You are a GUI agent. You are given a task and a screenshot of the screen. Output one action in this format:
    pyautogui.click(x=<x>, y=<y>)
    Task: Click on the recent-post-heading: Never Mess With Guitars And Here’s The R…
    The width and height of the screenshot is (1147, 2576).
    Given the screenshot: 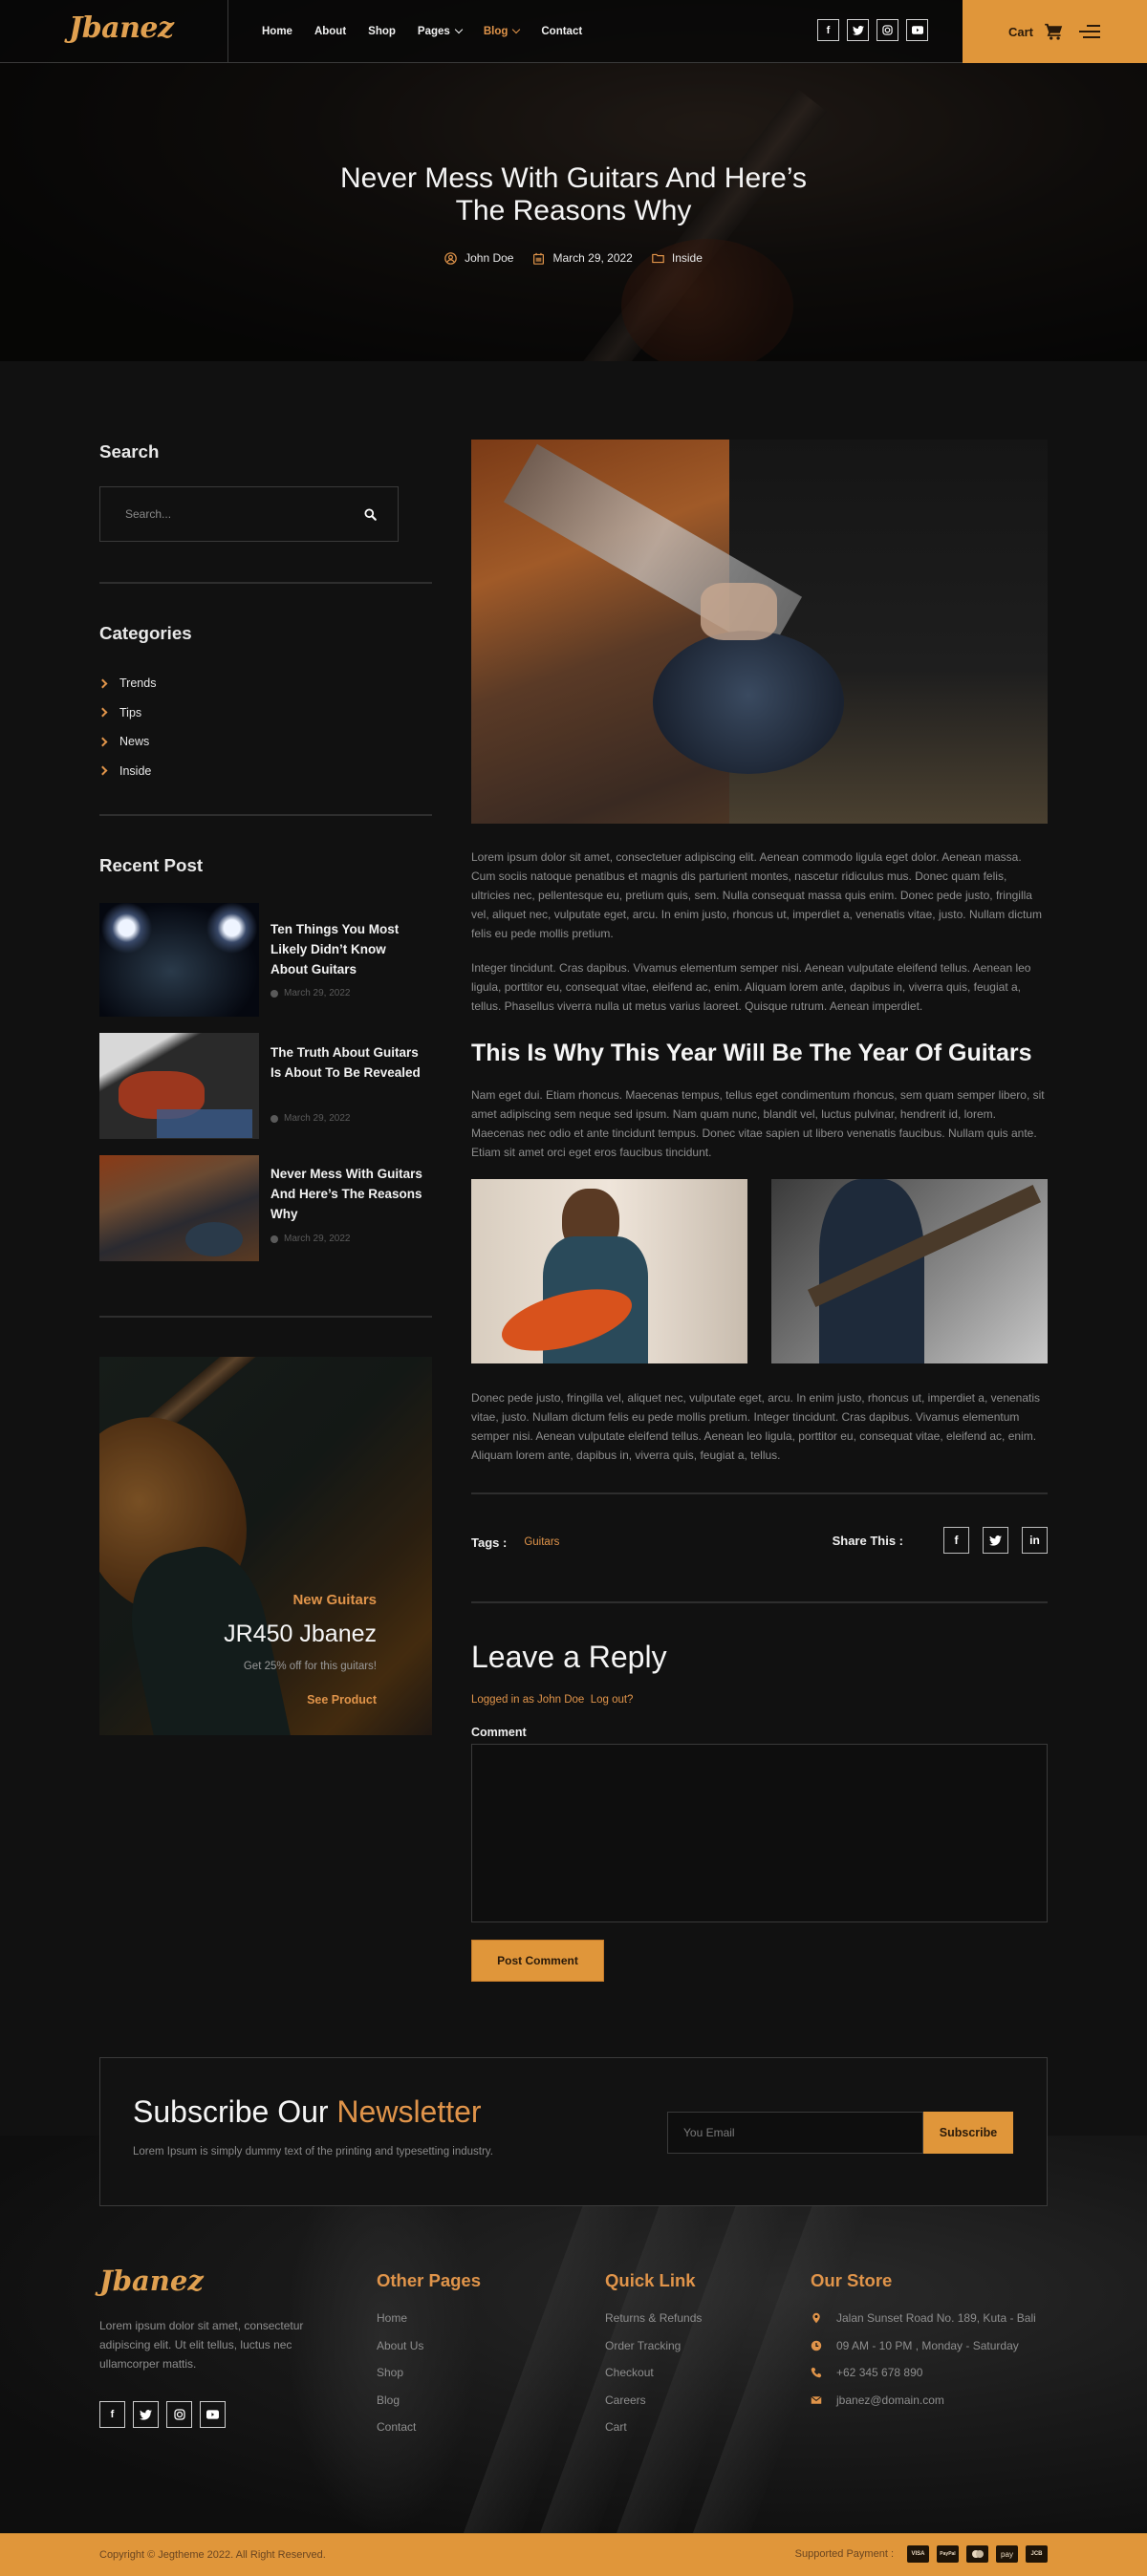 What is the action you would take?
    pyautogui.click(x=347, y=1194)
    